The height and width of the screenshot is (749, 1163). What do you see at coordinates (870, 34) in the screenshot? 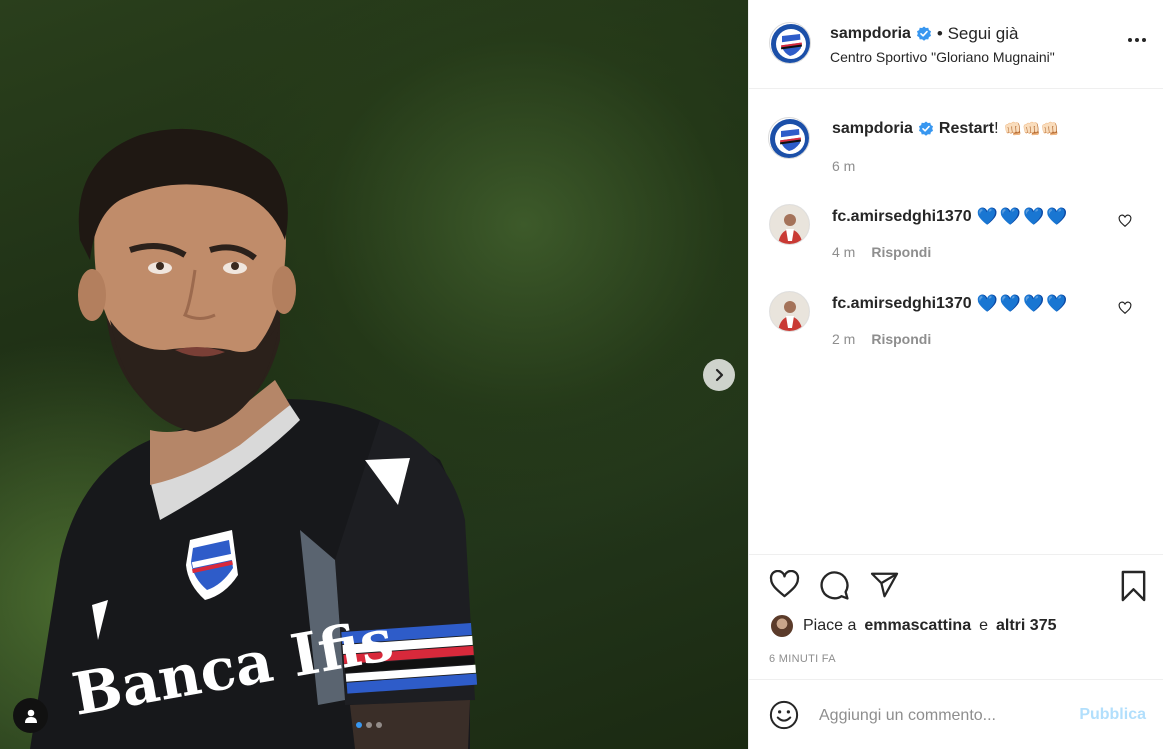
I see `account-username: sampdoria` at bounding box center [870, 34].